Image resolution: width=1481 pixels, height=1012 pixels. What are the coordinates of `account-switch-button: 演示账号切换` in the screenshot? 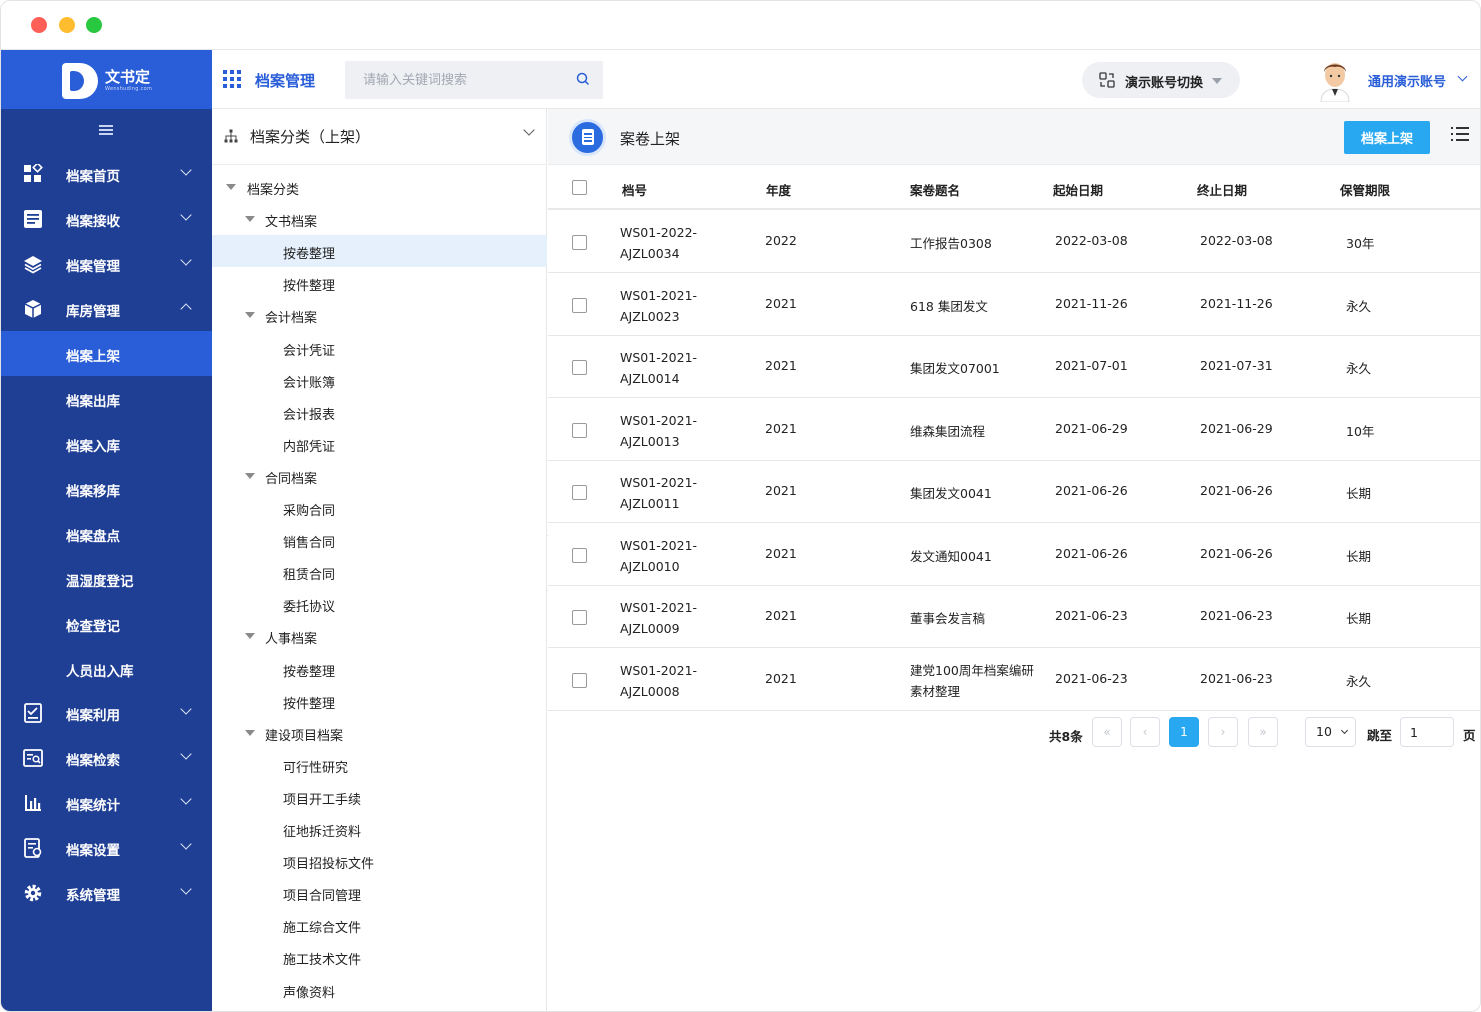 It's located at (1161, 80).